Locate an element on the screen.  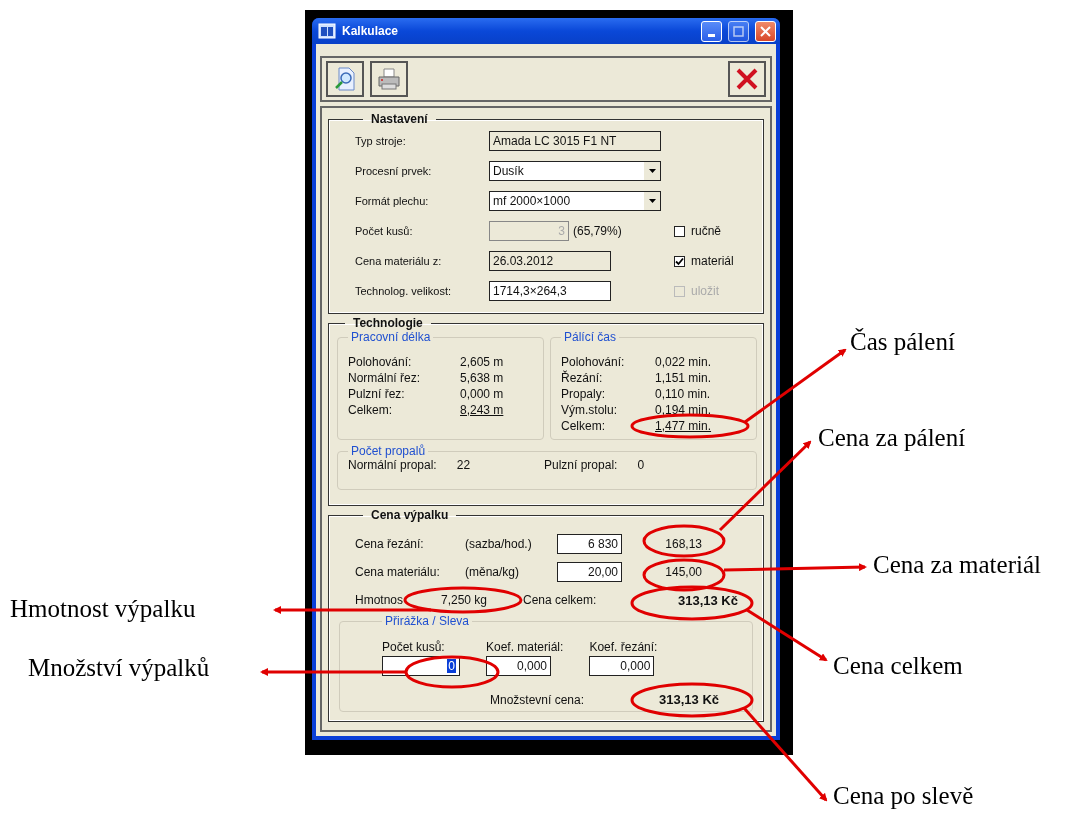
input-field: Amada LC 3015 F1 NT is located at coordinates (575, 141).